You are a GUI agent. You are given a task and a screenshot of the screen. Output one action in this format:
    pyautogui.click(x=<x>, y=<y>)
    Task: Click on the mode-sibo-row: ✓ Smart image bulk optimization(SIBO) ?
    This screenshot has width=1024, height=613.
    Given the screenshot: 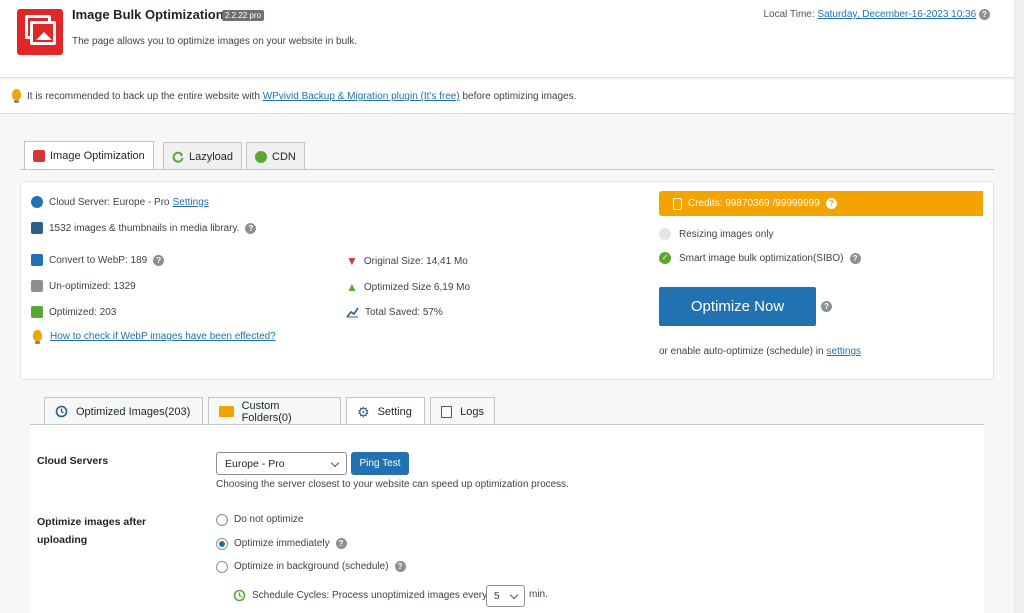 What is the action you would take?
    pyautogui.click(x=760, y=258)
    